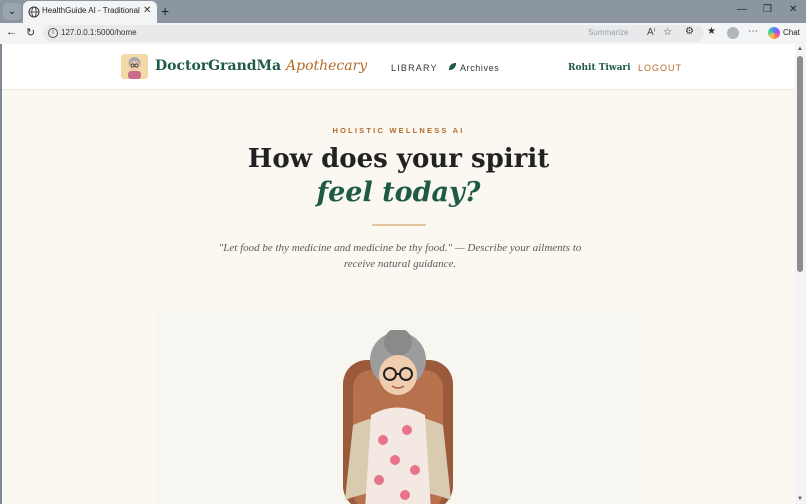 The width and height of the screenshot is (806, 504). I want to click on arrow-left-icon: ←, so click(11, 32).